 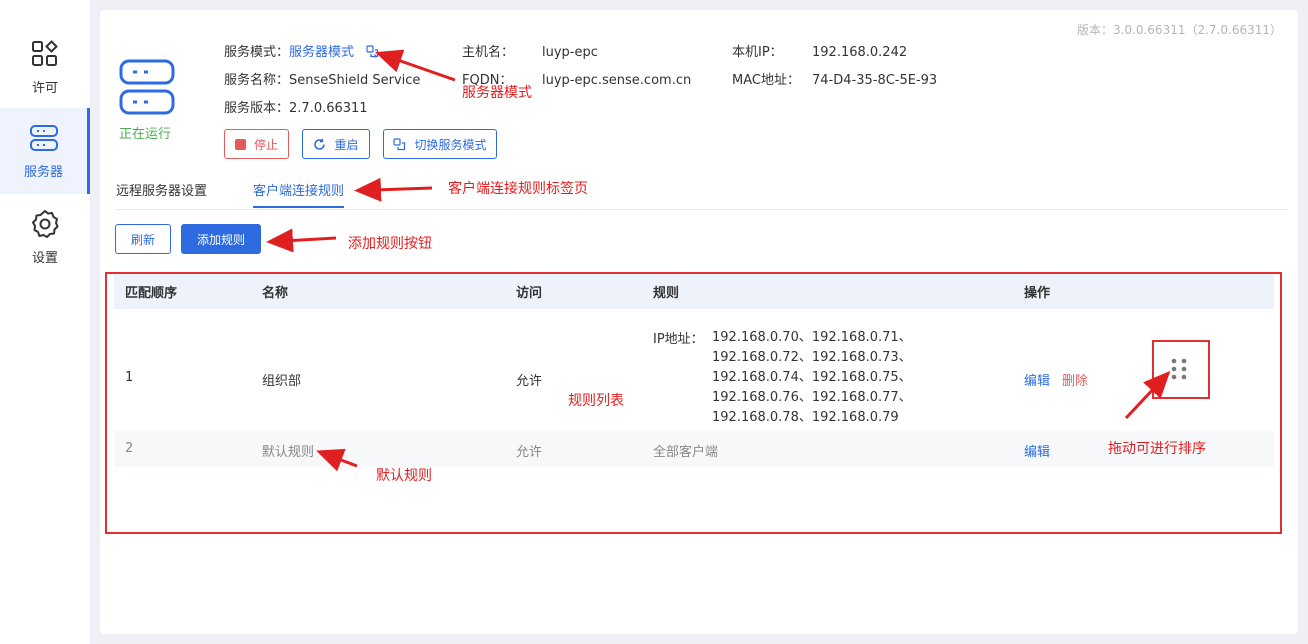 I want to click on arrow-add-button, so click(x=301, y=240).